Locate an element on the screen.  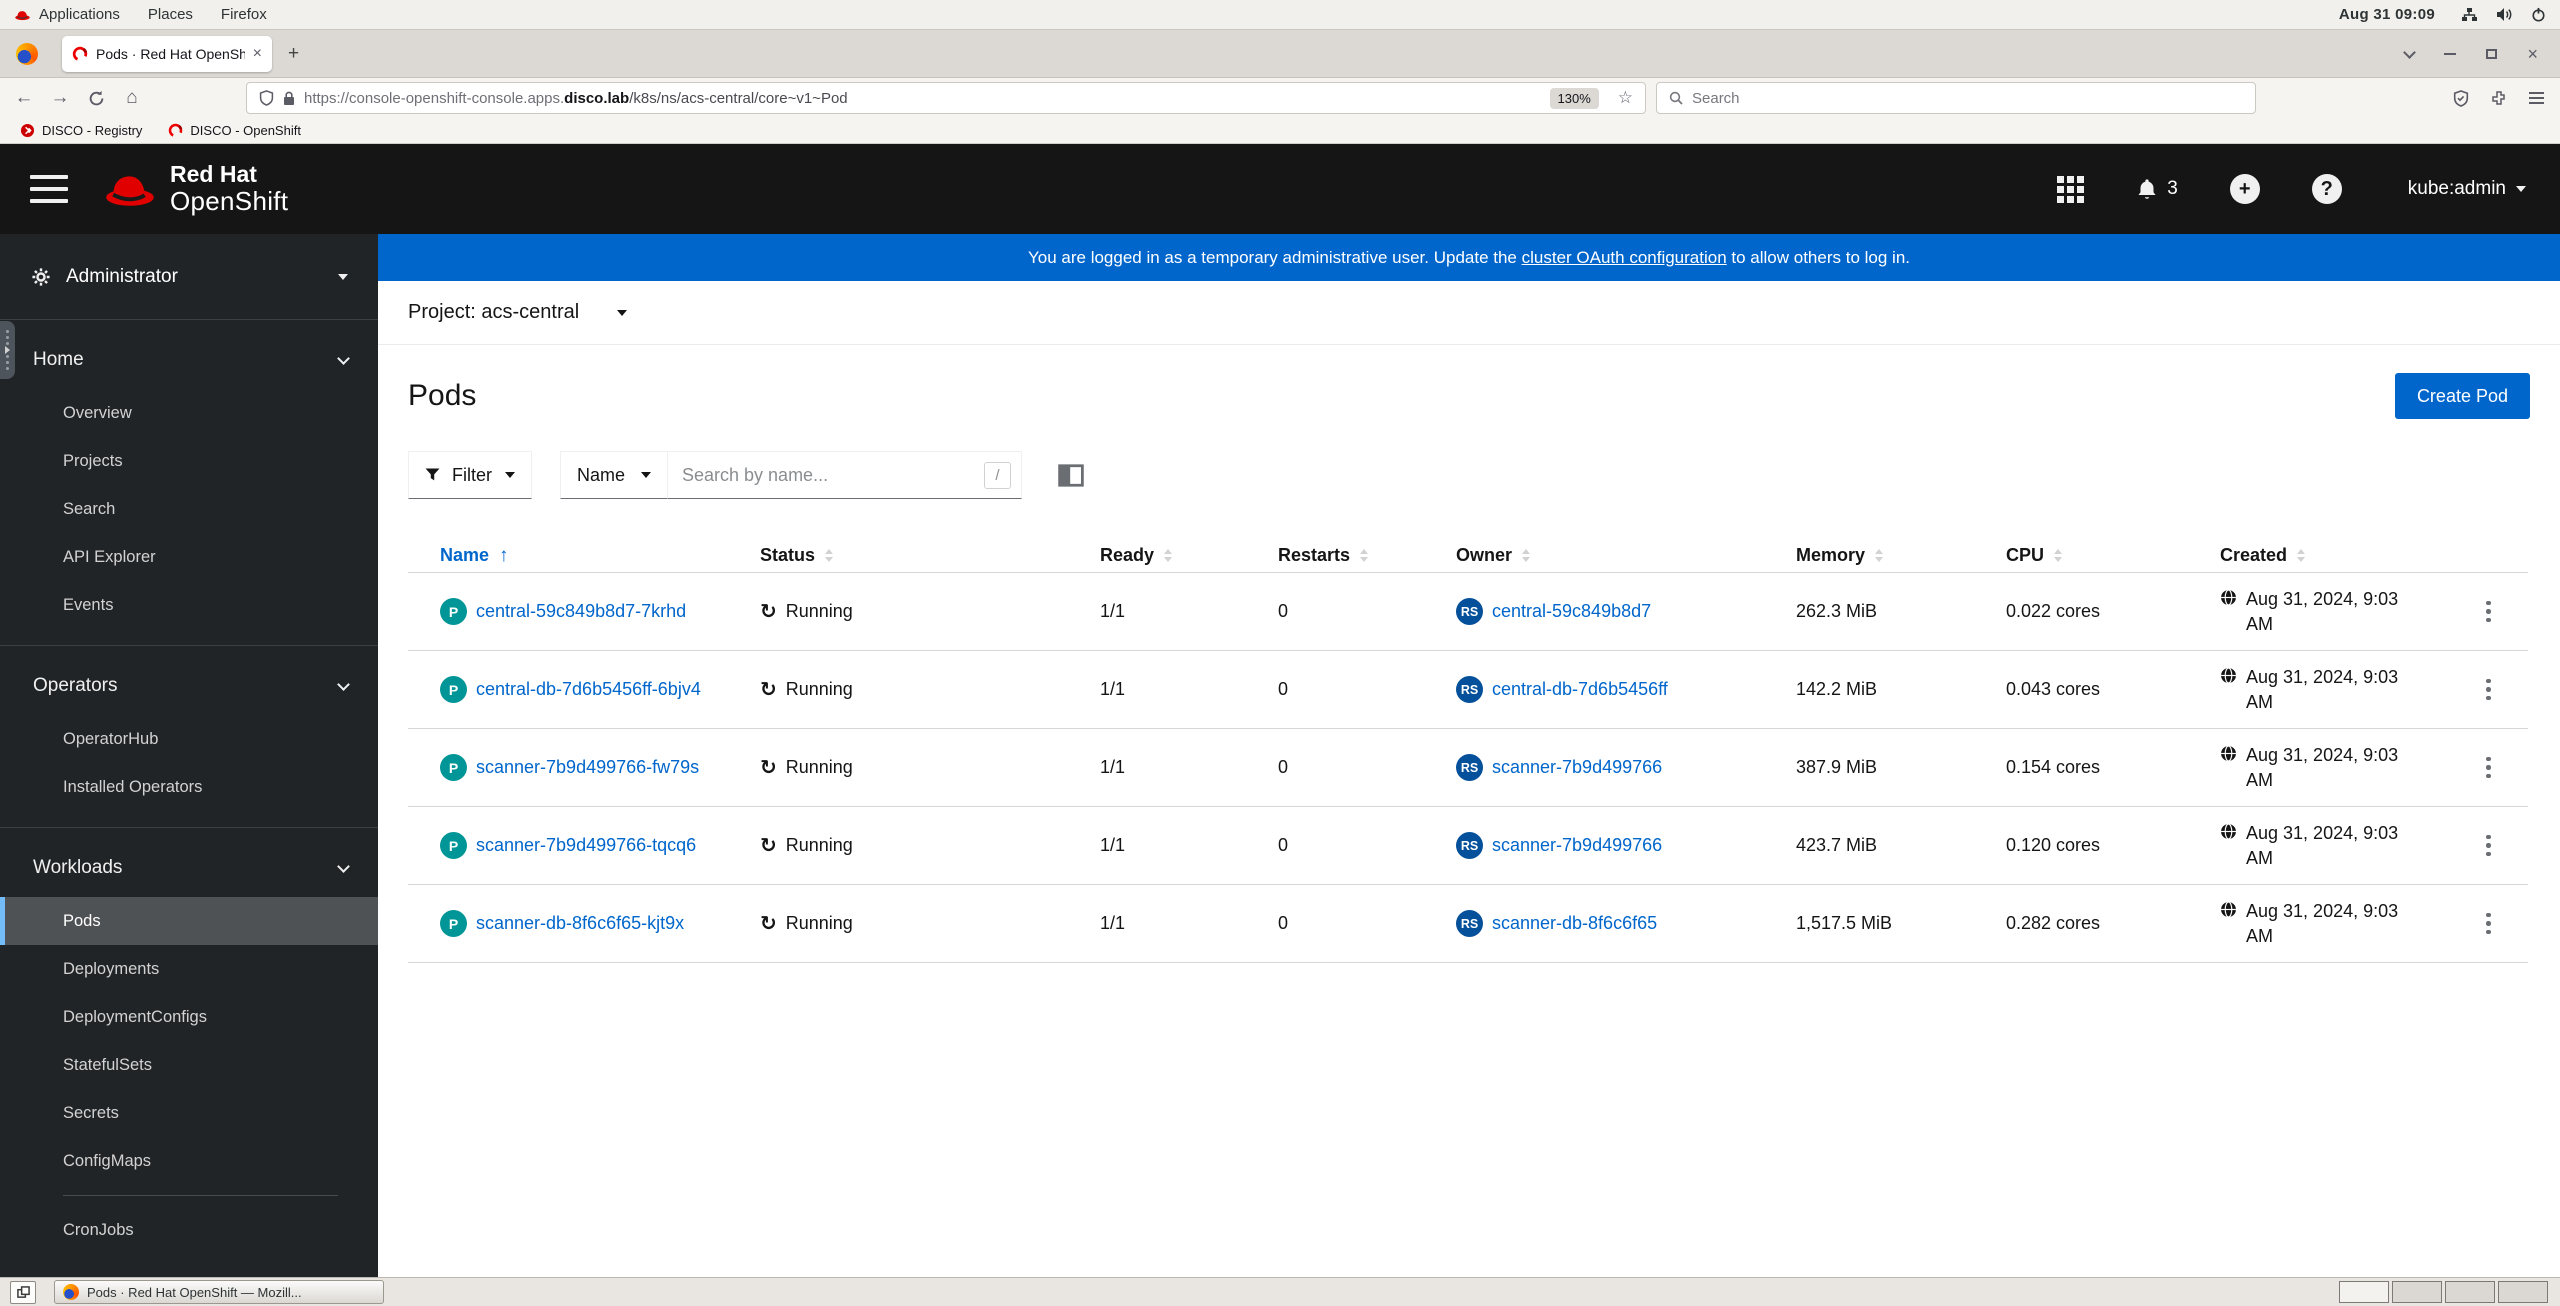
forward-icon: → is located at coordinates (60, 98).